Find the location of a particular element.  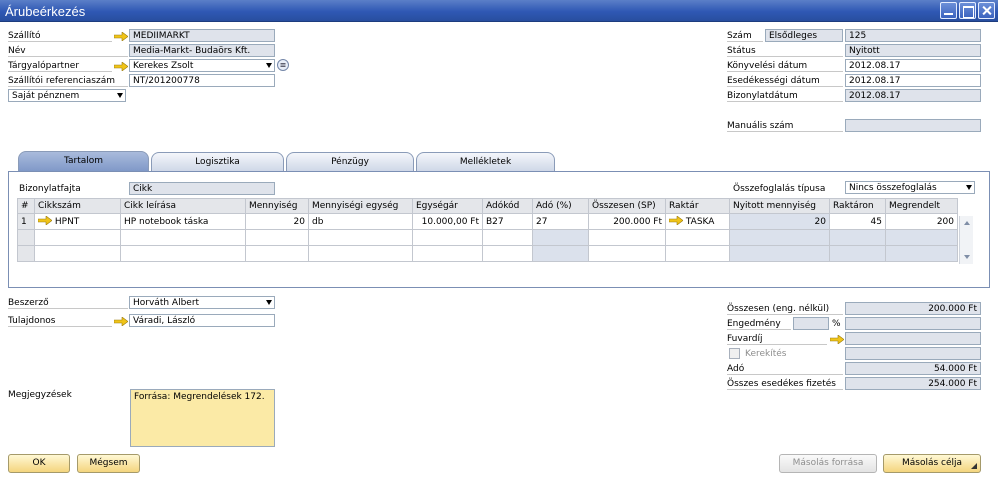

total-cell: 200.000 Ft is located at coordinates (627, 221).